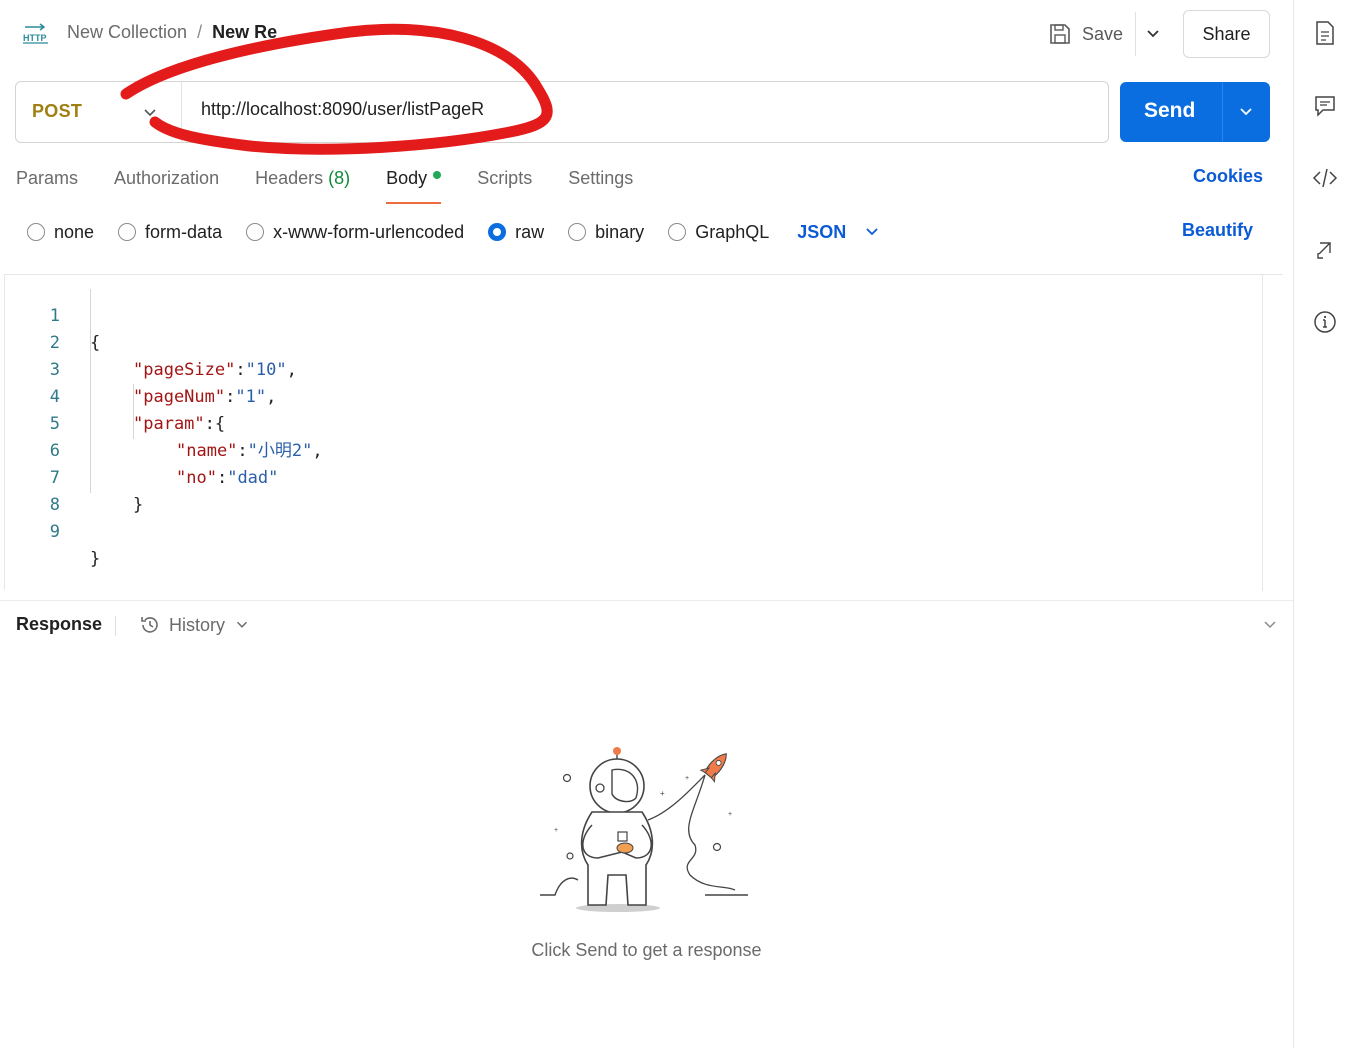  Describe the element at coordinates (1103, 33) in the screenshot. I see `save-label: Save` at that location.